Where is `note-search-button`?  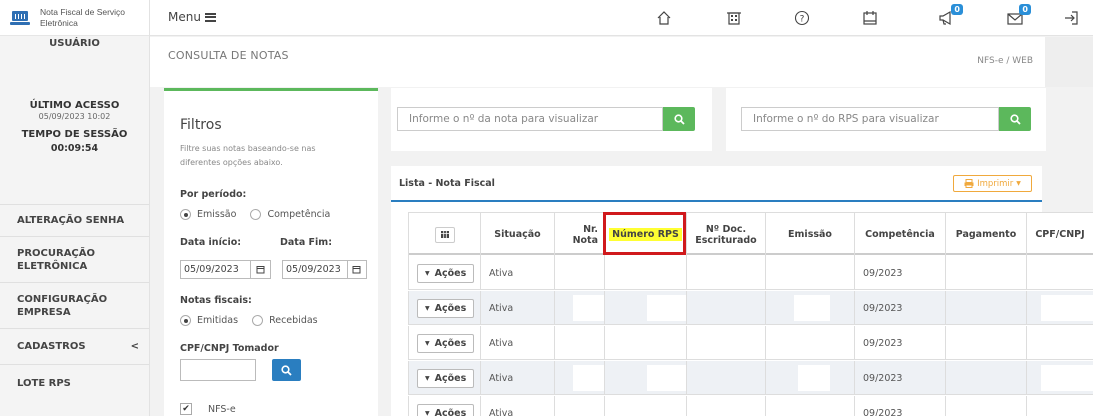 note-search-button is located at coordinates (679, 119).